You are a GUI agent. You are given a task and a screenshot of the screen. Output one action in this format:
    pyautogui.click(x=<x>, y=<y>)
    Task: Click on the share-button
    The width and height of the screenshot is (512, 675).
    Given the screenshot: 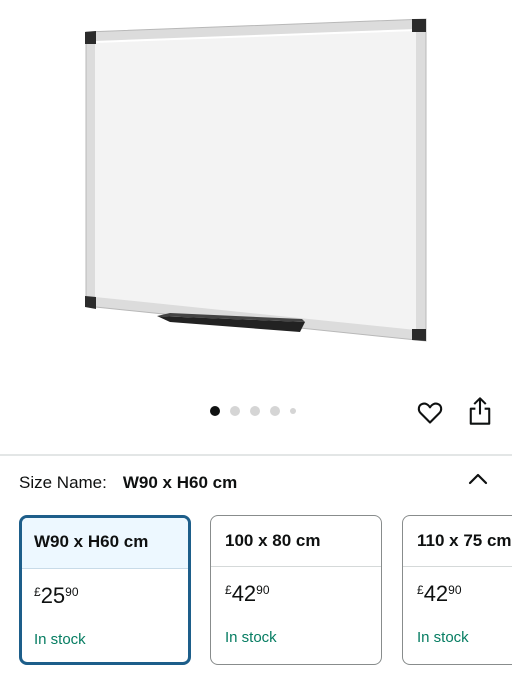 What is the action you would take?
    pyautogui.click(x=480, y=411)
    